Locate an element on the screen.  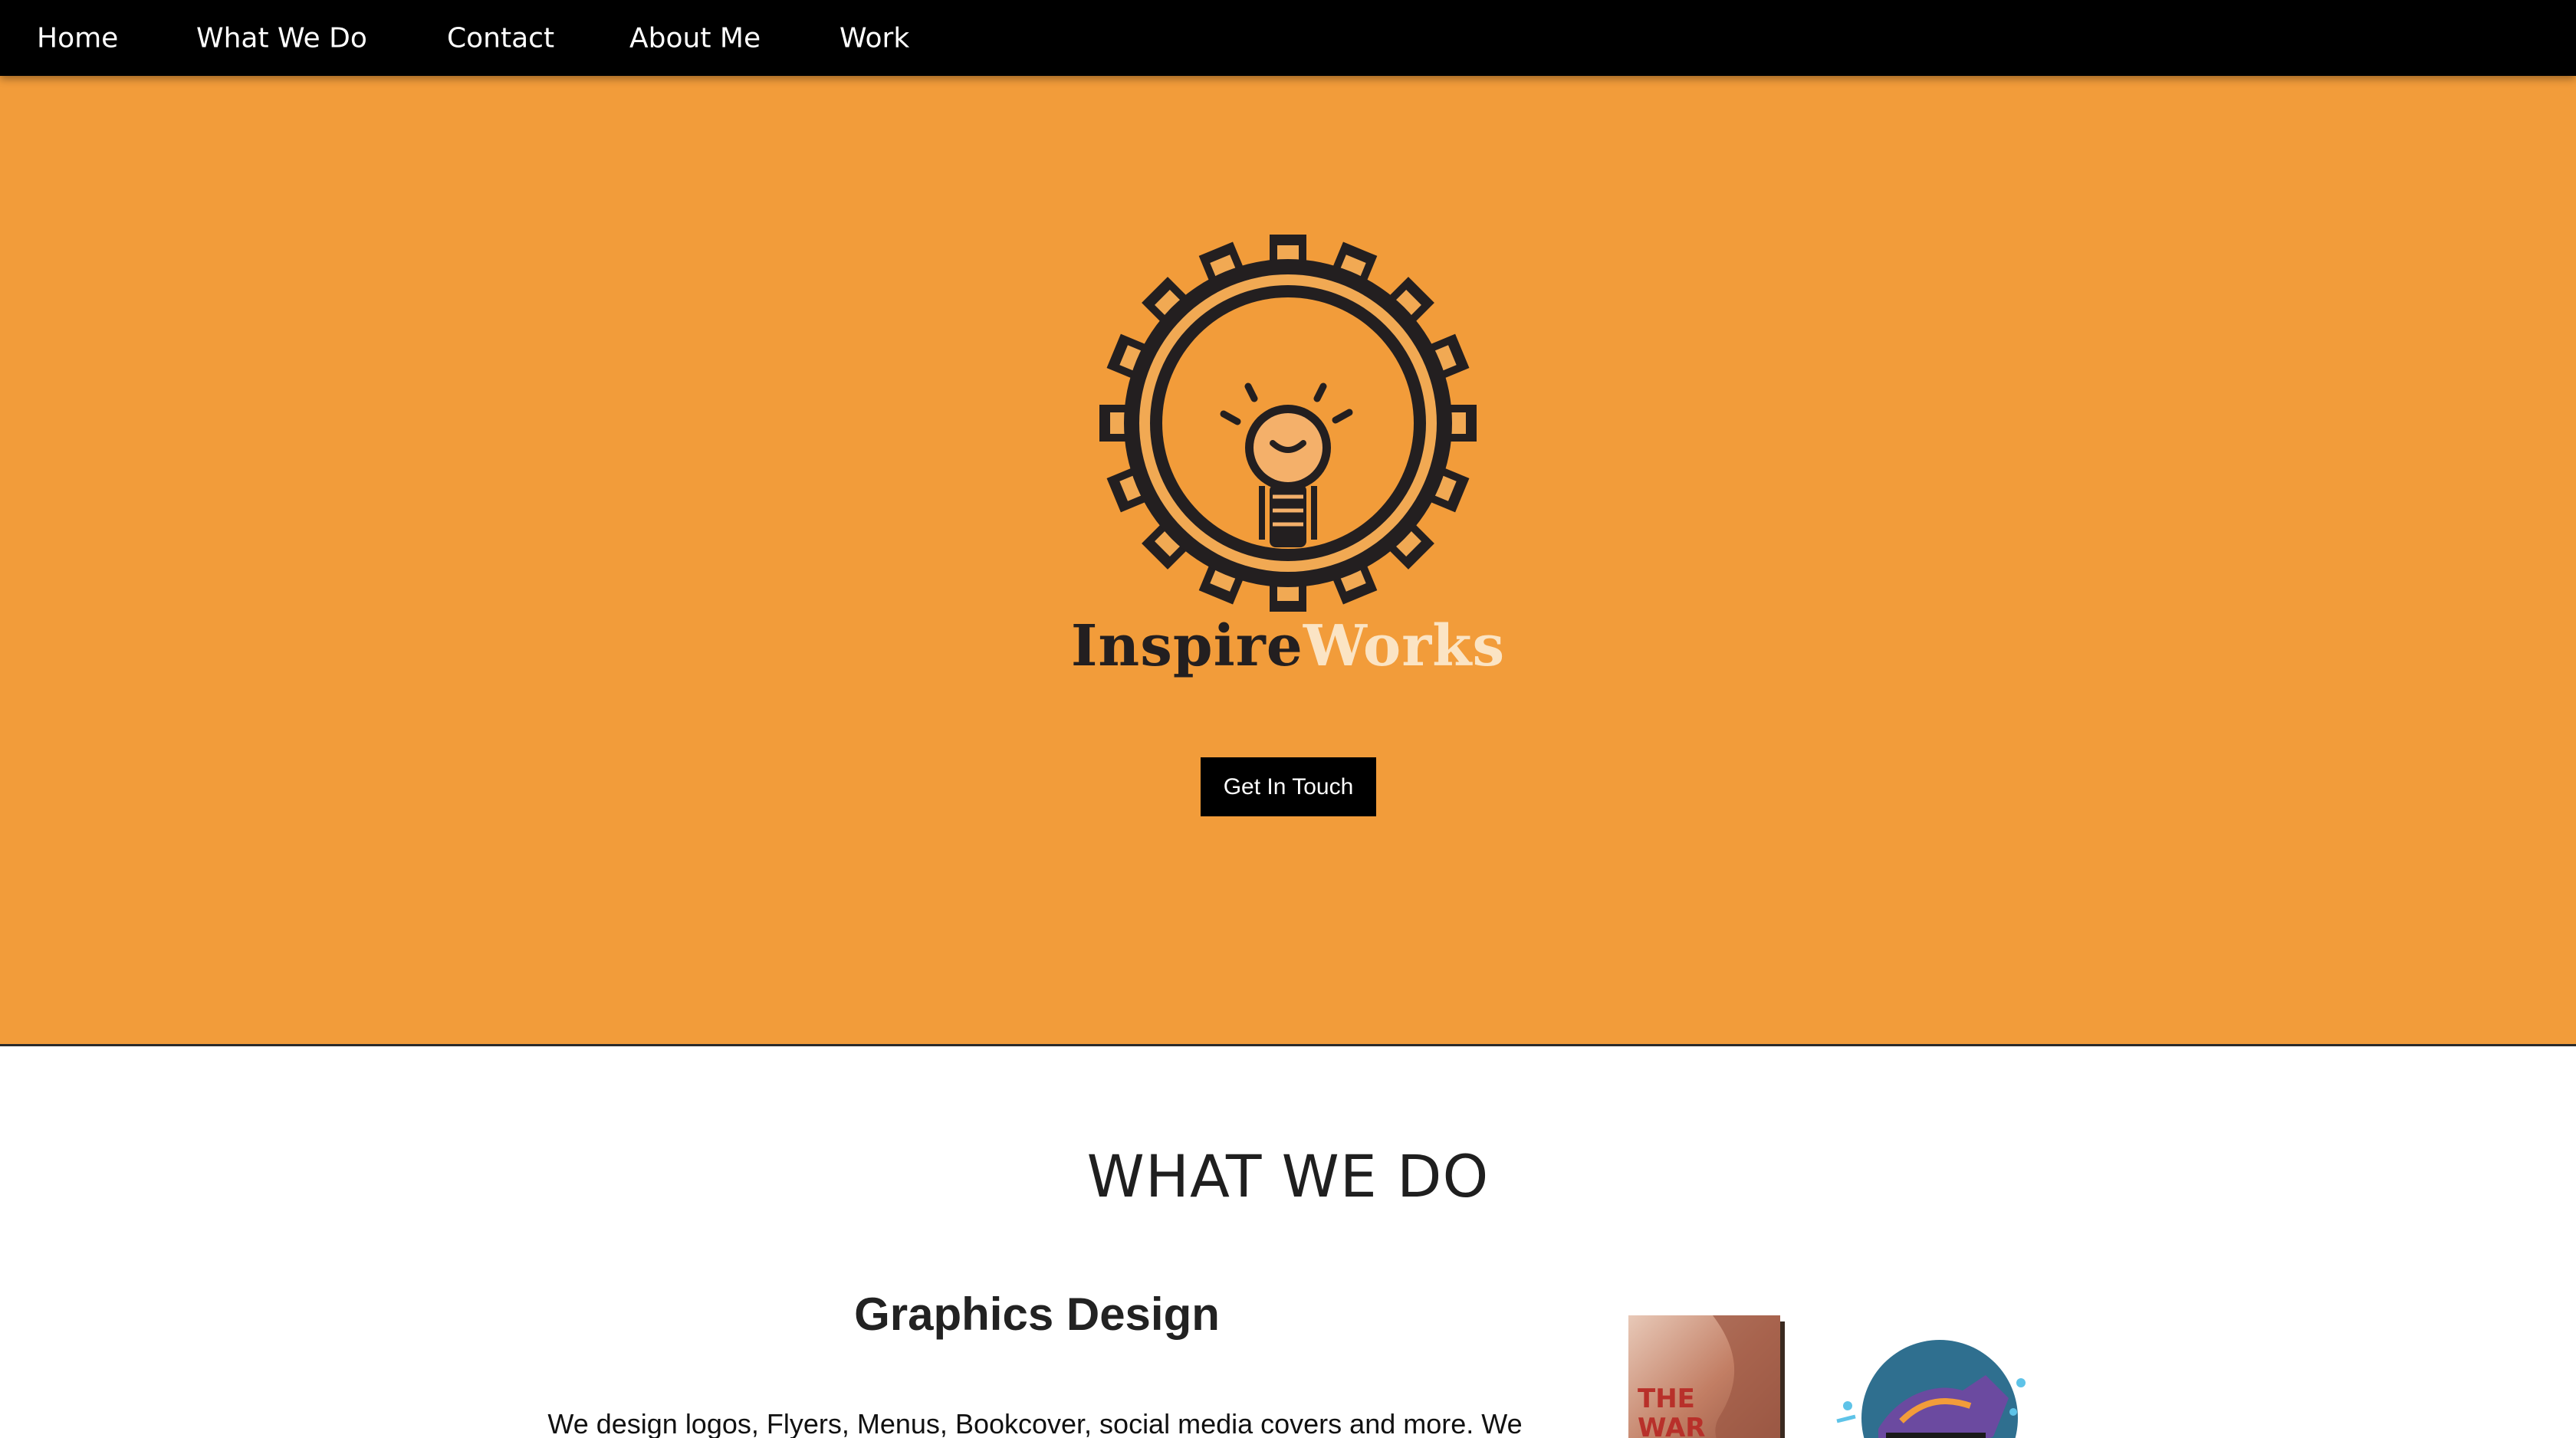
top-navbar: Home What We Do Contact About Me Work is located at coordinates (1288, 38).